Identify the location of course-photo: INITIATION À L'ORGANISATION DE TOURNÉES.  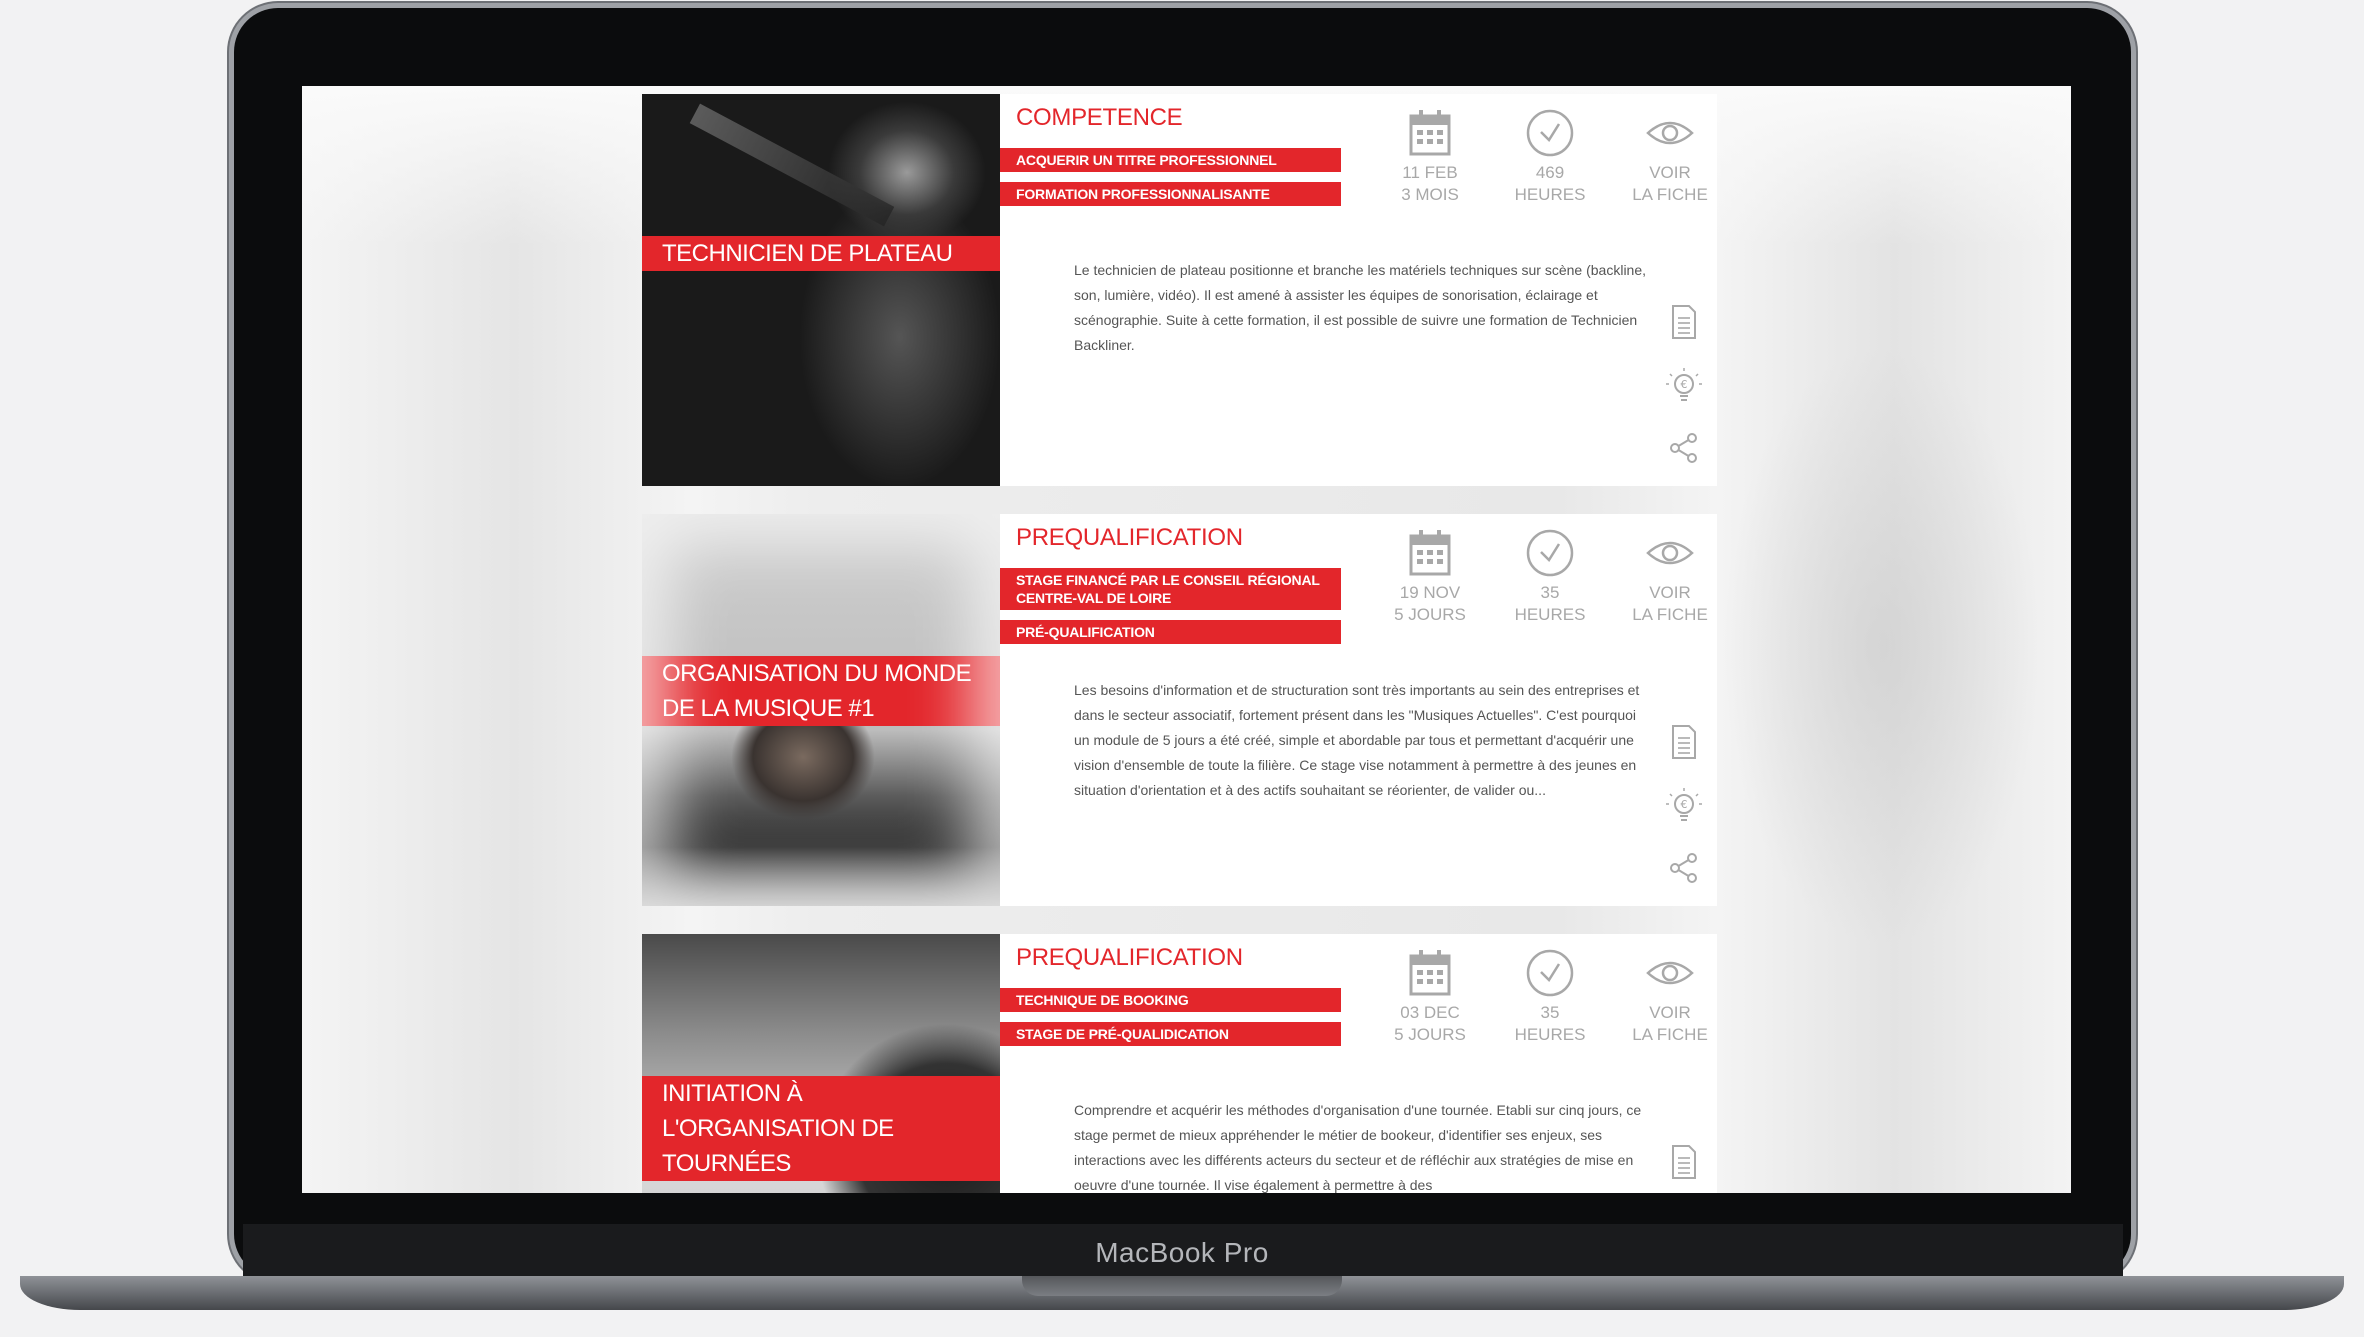
(821, 1063).